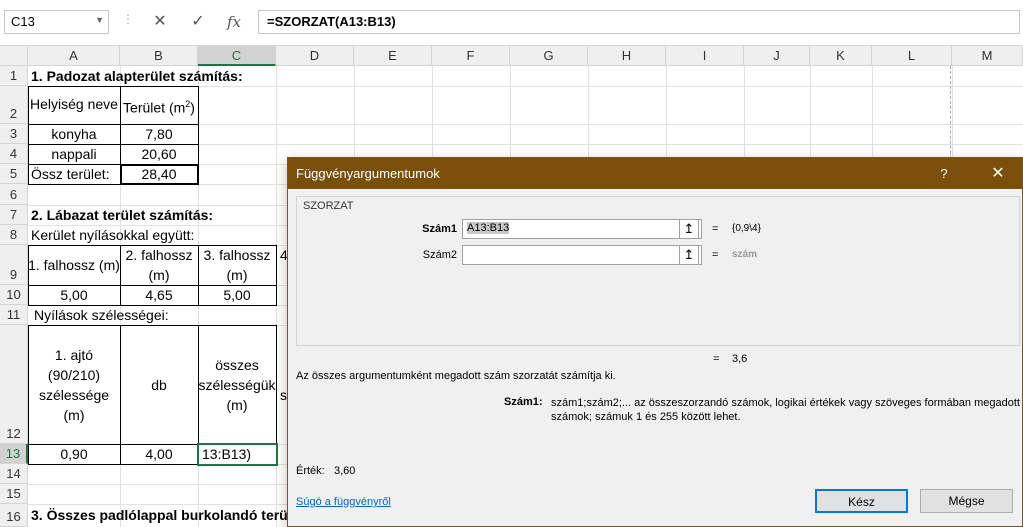  I want to click on row-header-5: 5, so click(14, 174).